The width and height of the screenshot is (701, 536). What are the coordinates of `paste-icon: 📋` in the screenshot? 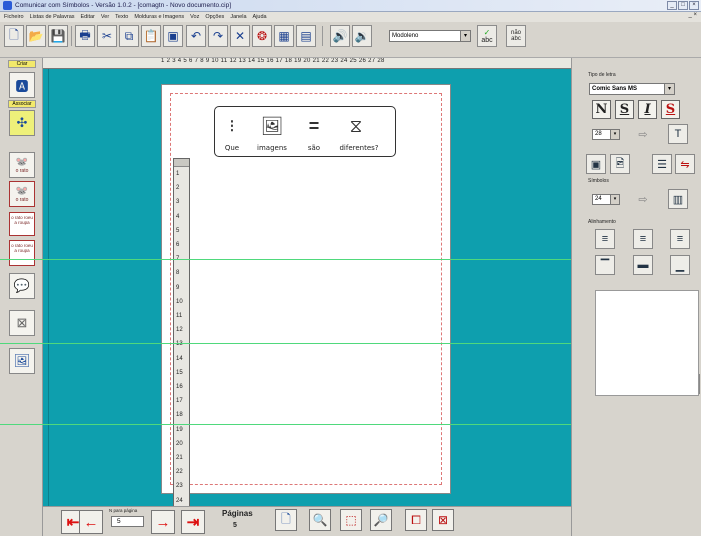 It's located at (151, 36).